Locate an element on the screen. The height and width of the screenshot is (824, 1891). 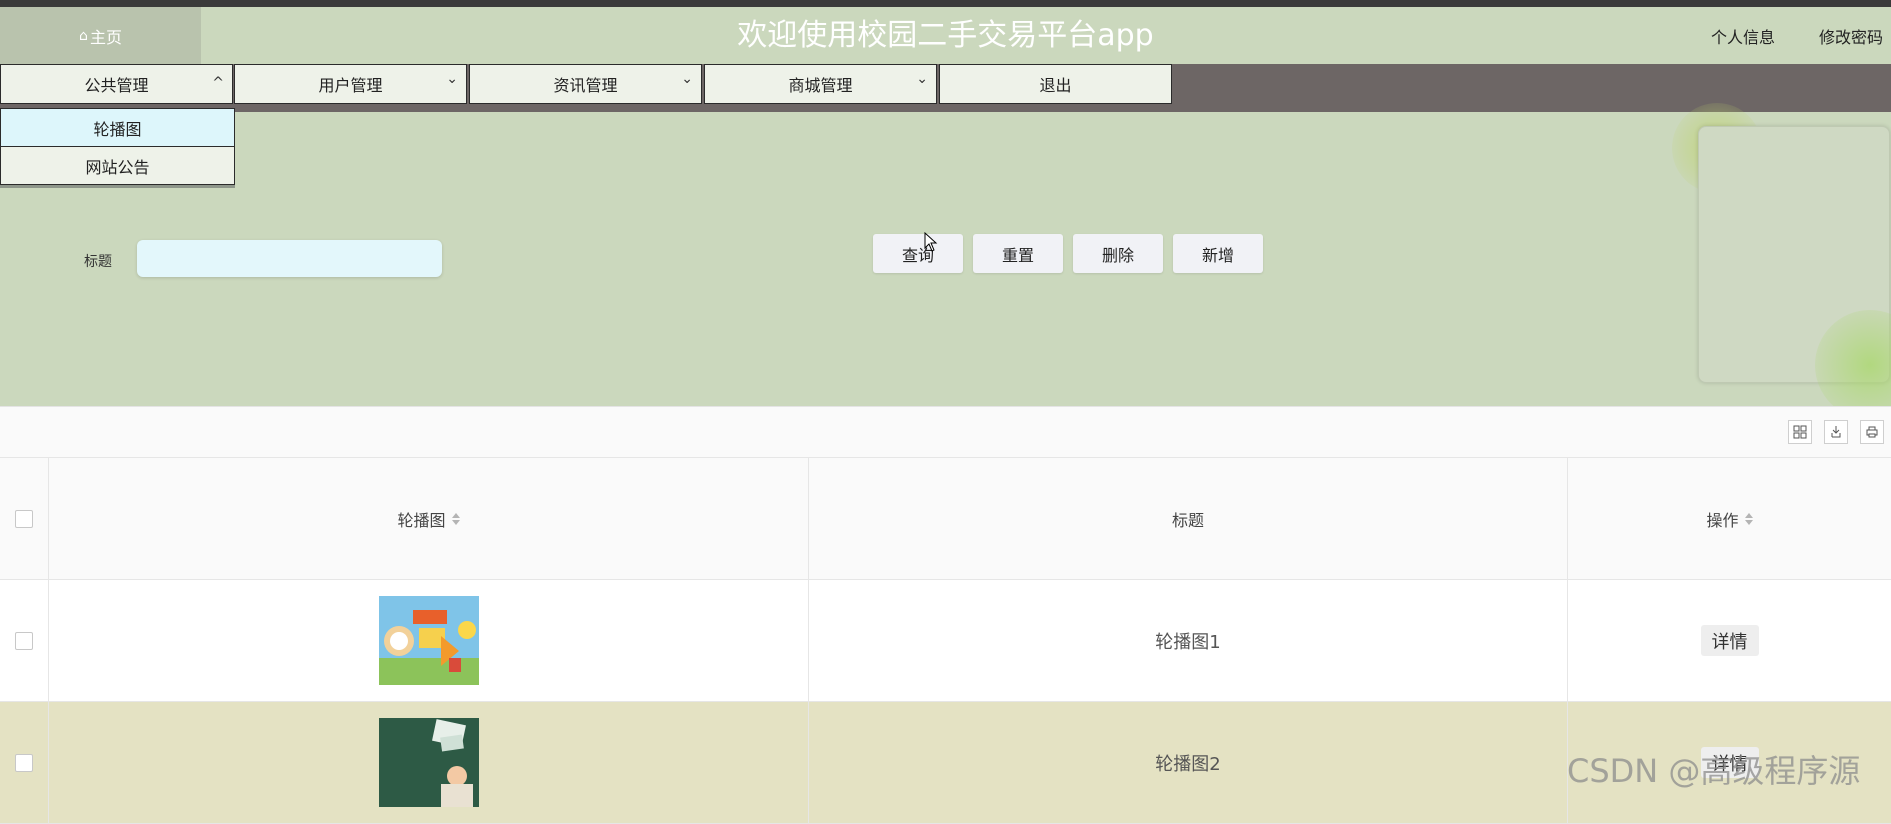
nav-label: 公共管理 is located at coordinates (116, 85).